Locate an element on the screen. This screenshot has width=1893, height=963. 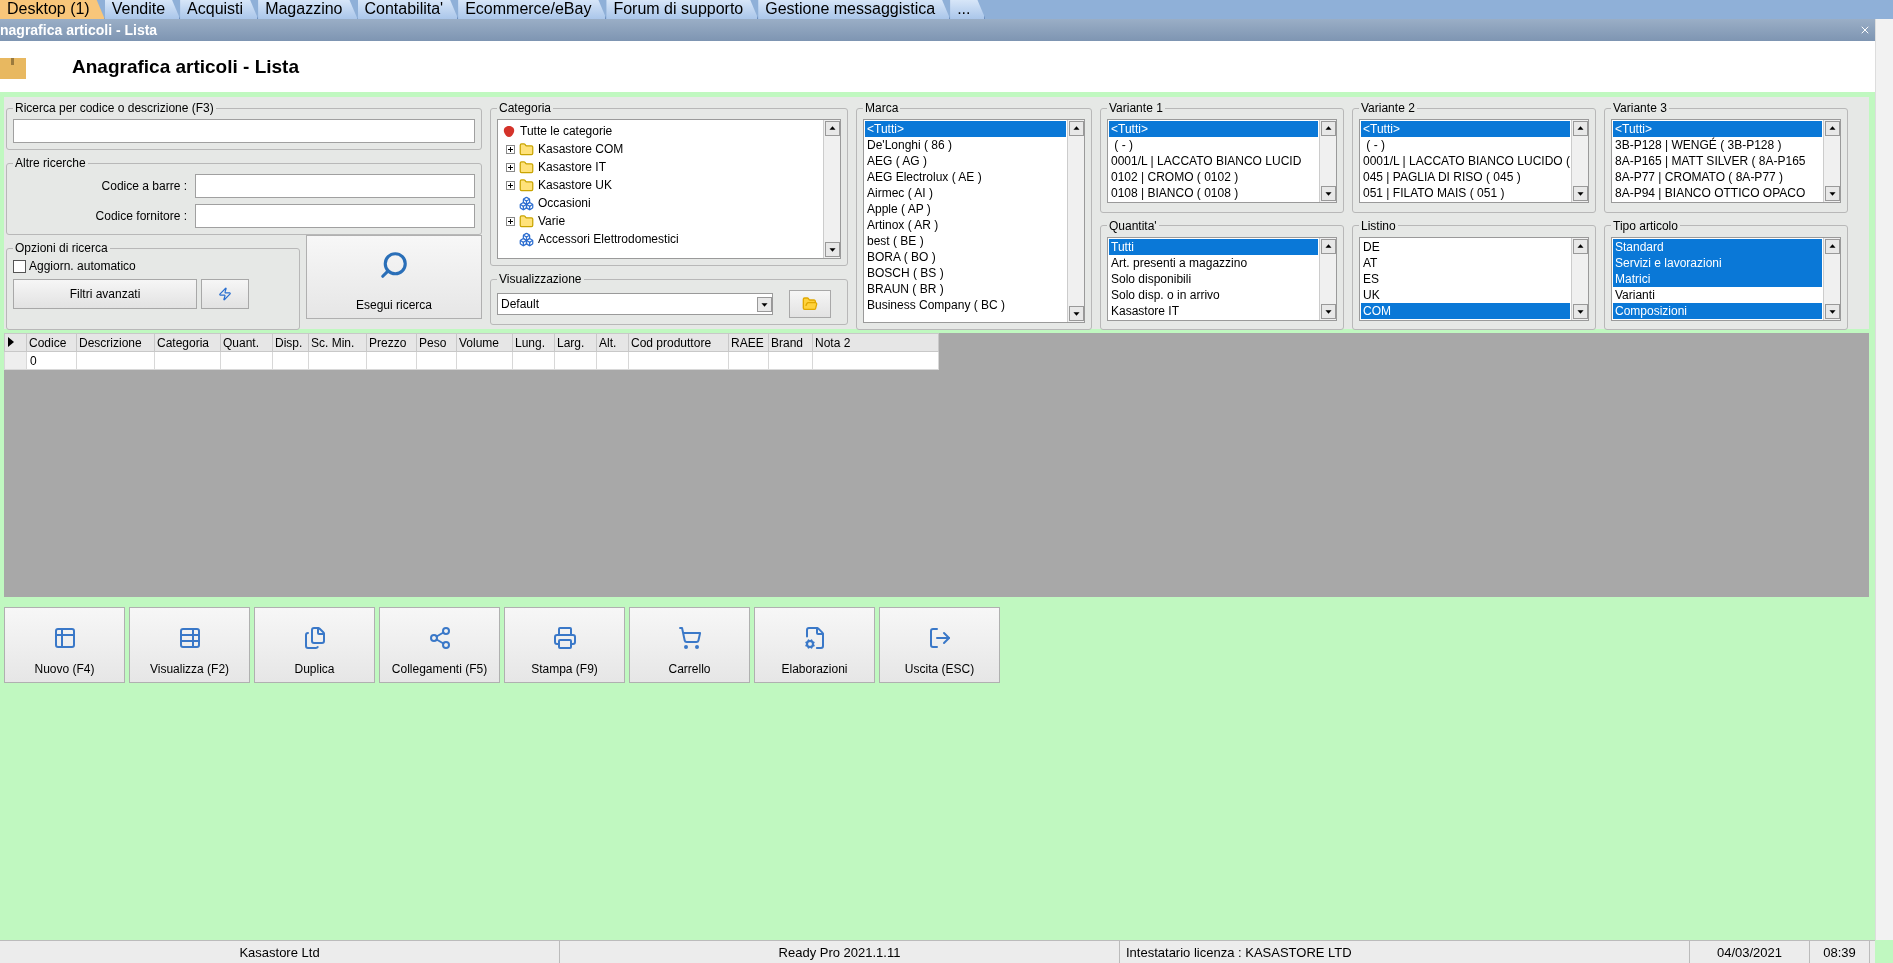
list-item: BORA ( BO ) is located at coordinates (965, 257).